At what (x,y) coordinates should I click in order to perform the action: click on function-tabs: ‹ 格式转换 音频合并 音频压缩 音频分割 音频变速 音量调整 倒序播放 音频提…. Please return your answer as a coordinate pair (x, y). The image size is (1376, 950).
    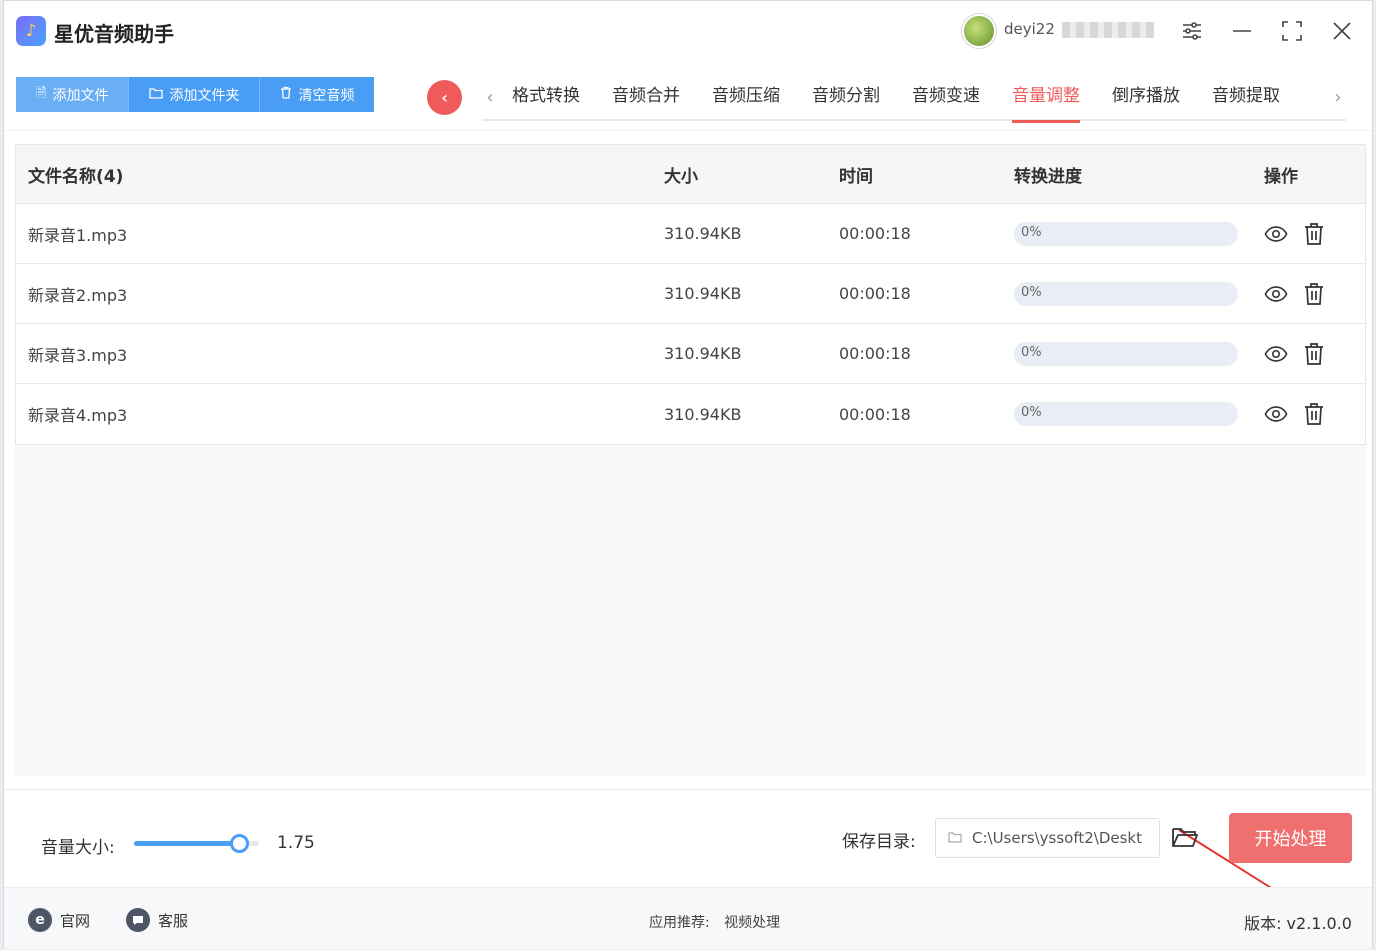
    Looking at the image, I should click on (914, 98).